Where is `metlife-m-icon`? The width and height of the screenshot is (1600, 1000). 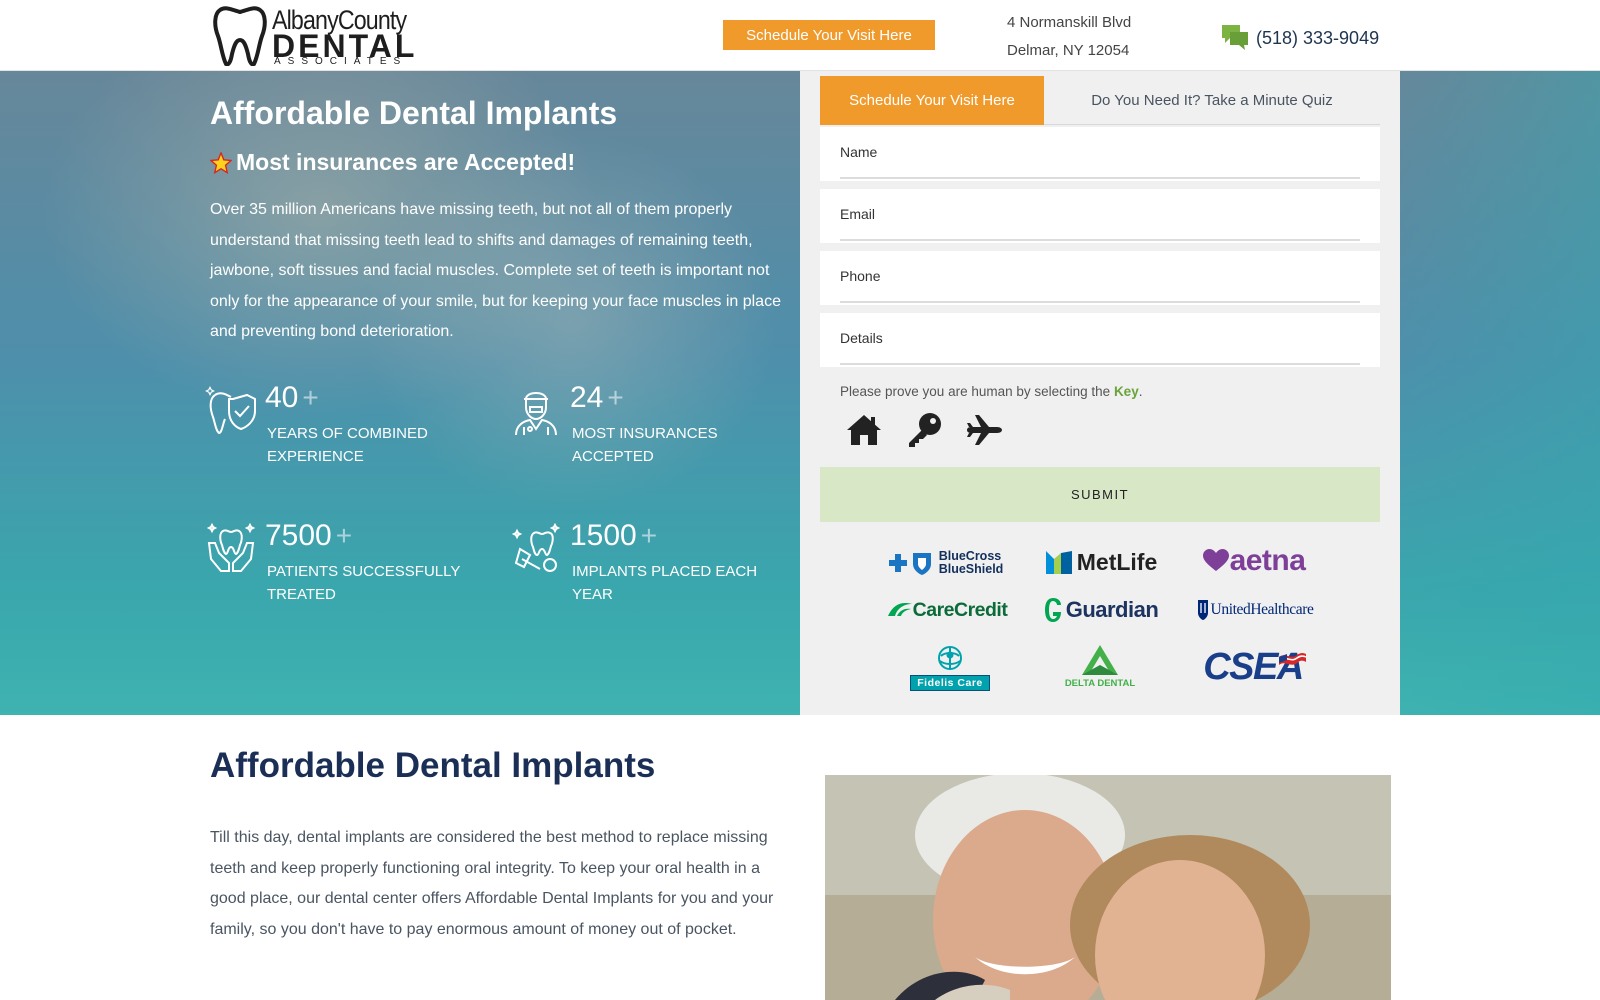 metlife-m-icon is located at coordinates (1058, 562).